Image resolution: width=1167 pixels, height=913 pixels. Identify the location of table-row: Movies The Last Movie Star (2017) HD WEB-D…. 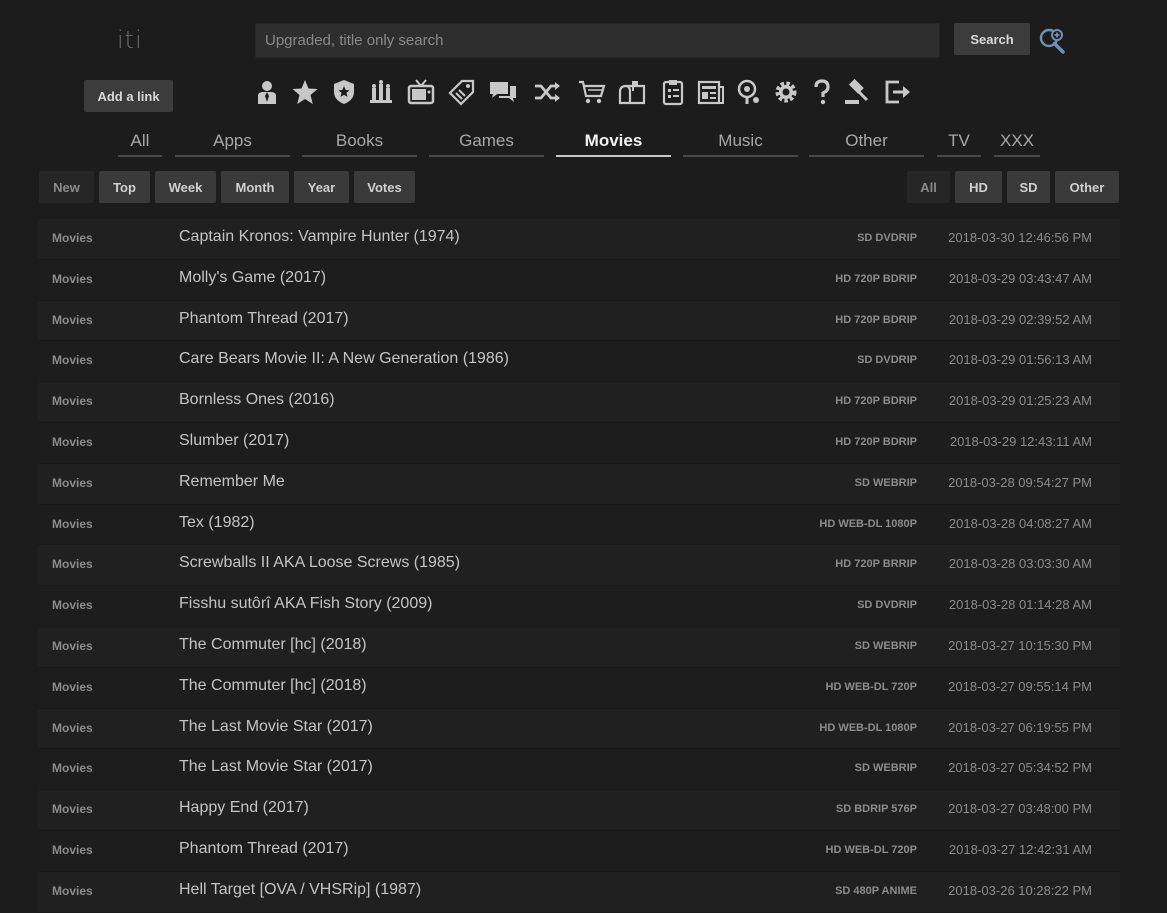
(579, 729).